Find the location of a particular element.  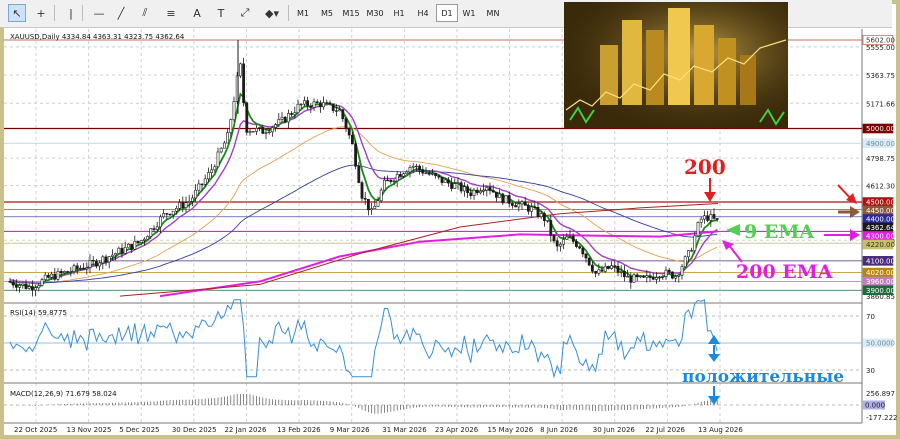

price-label: 5000.00 is located at coordinates (878, 128).